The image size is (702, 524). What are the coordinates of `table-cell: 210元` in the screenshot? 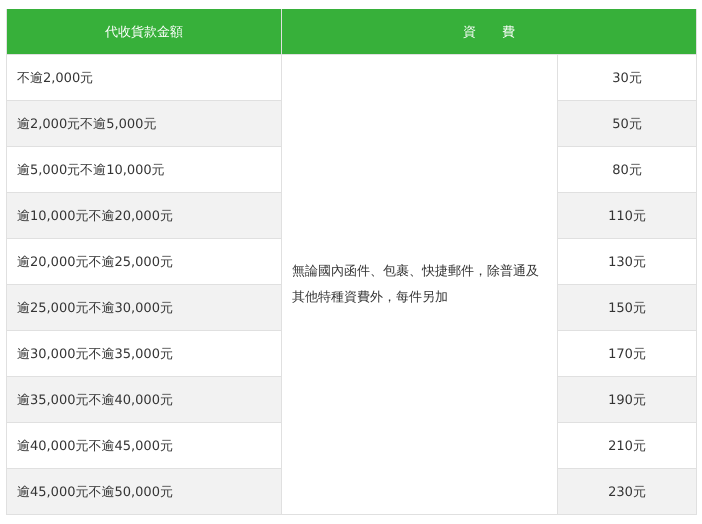 It's located at (627, 445).